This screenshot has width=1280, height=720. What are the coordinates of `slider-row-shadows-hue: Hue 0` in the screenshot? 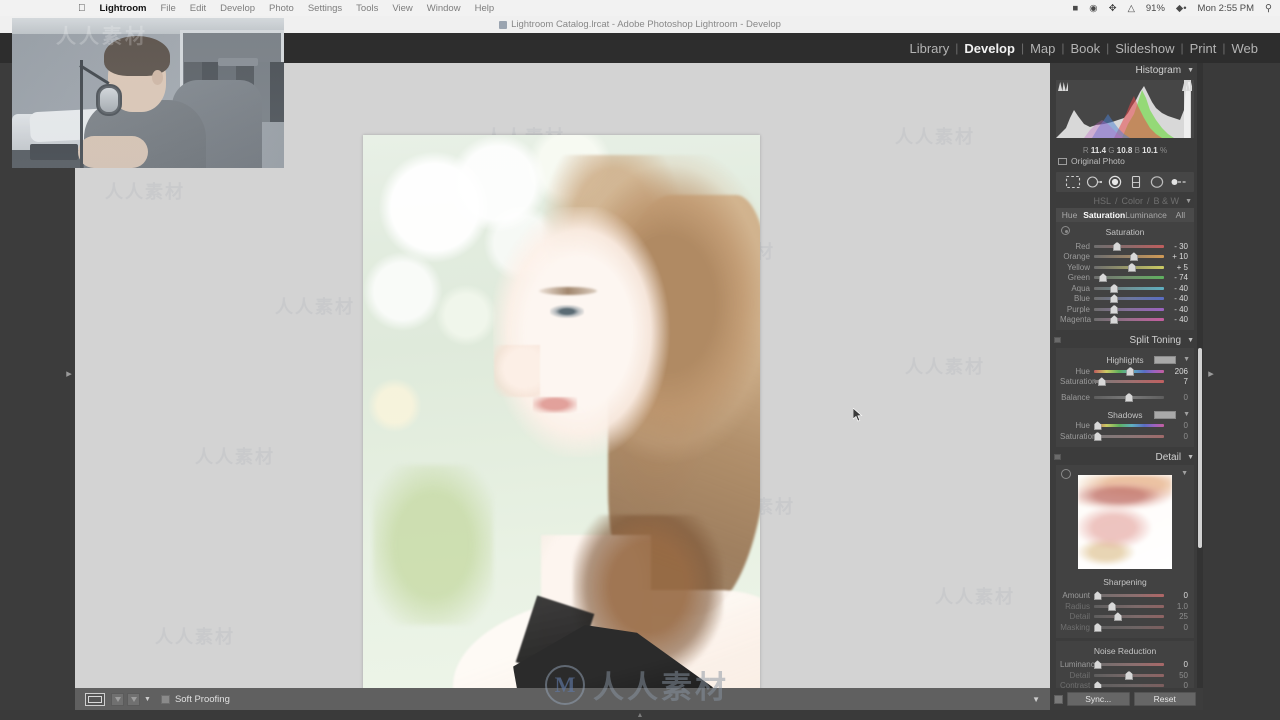 It's located at (1125, 426).